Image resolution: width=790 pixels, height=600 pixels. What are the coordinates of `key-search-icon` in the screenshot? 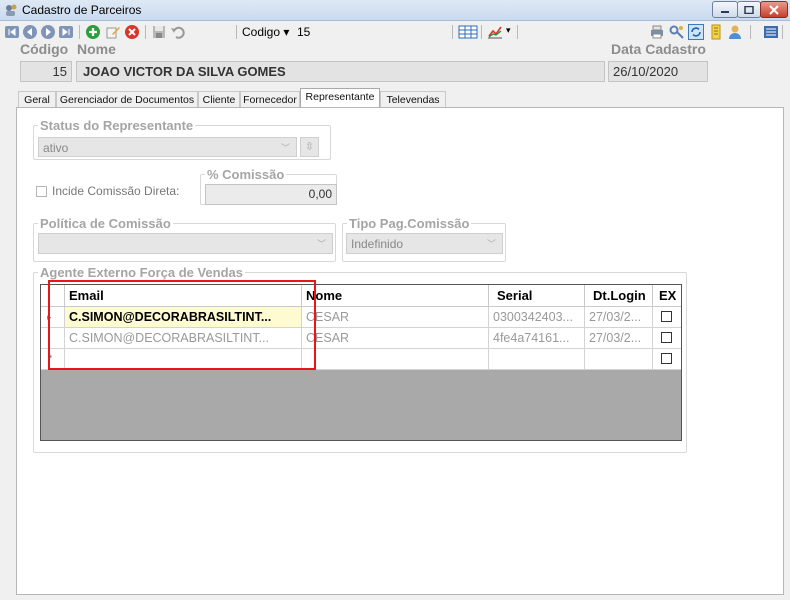 It's located at (677, 32).